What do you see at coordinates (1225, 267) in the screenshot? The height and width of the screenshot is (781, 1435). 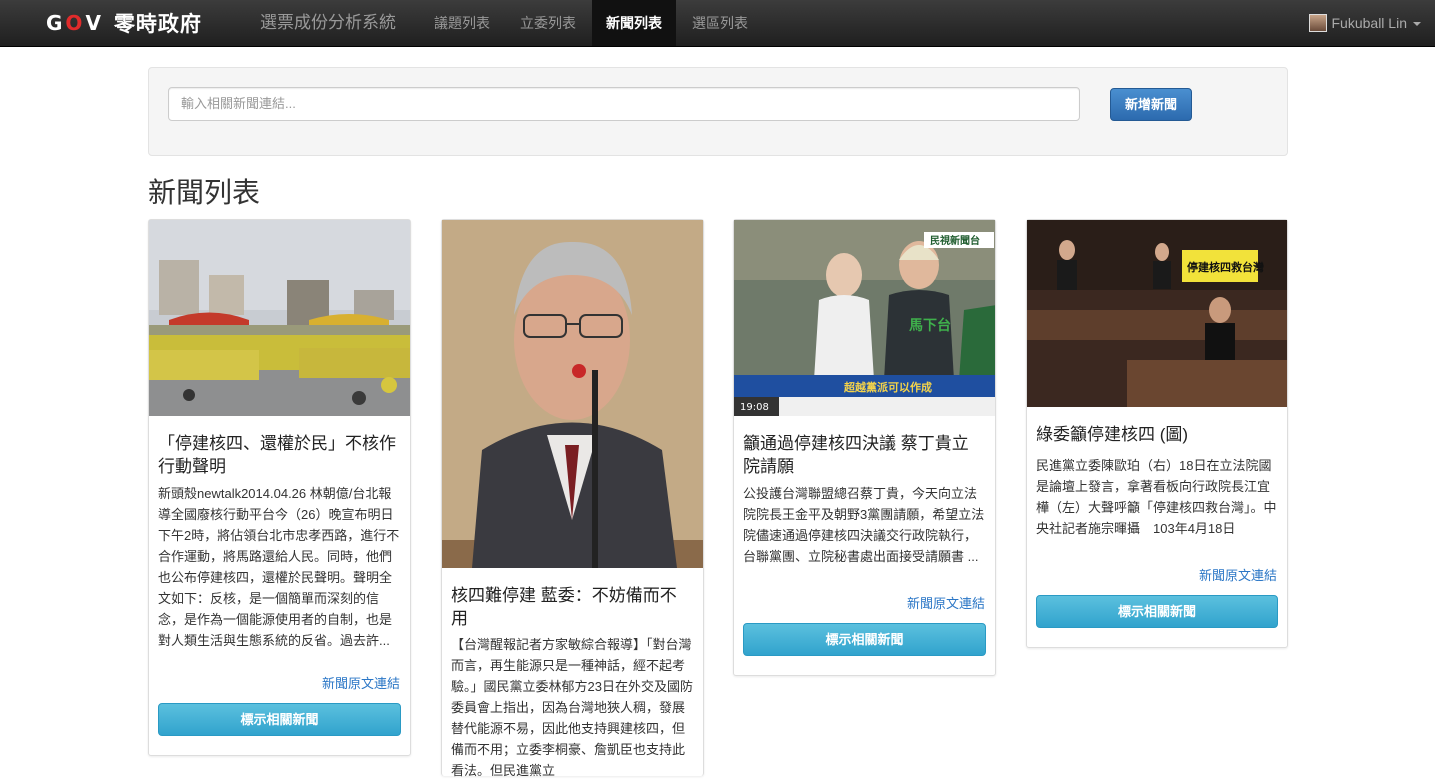 I see `svg-text: 停建核四救台灣` at bounding box center [1225, 267].